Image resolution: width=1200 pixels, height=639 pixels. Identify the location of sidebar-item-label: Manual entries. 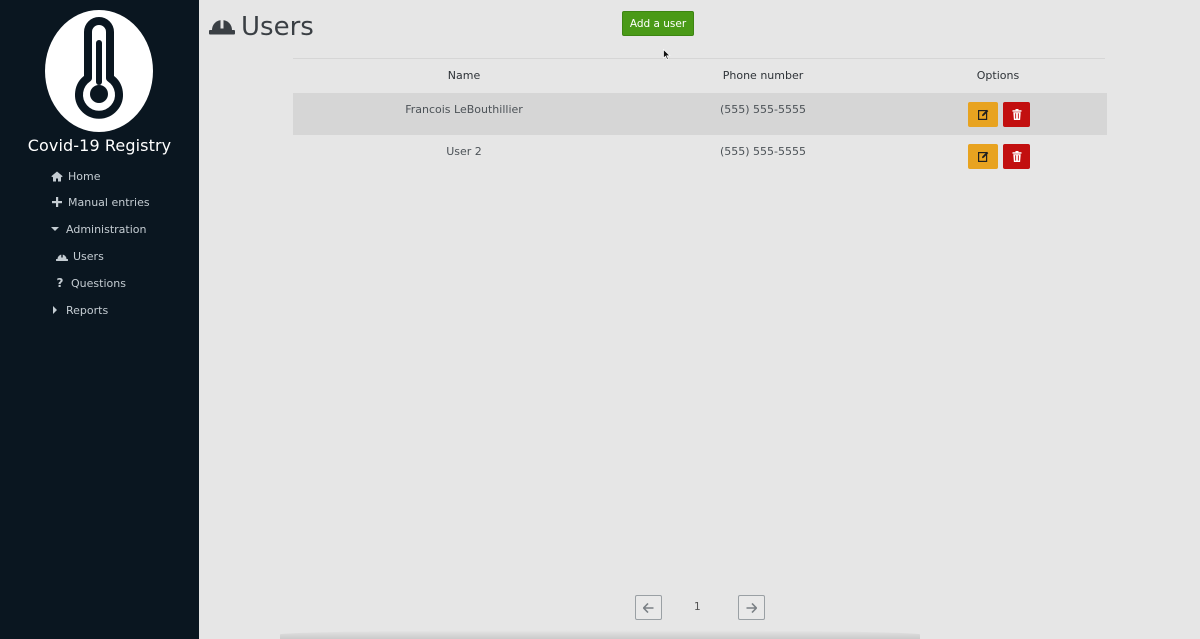
(109, 202).